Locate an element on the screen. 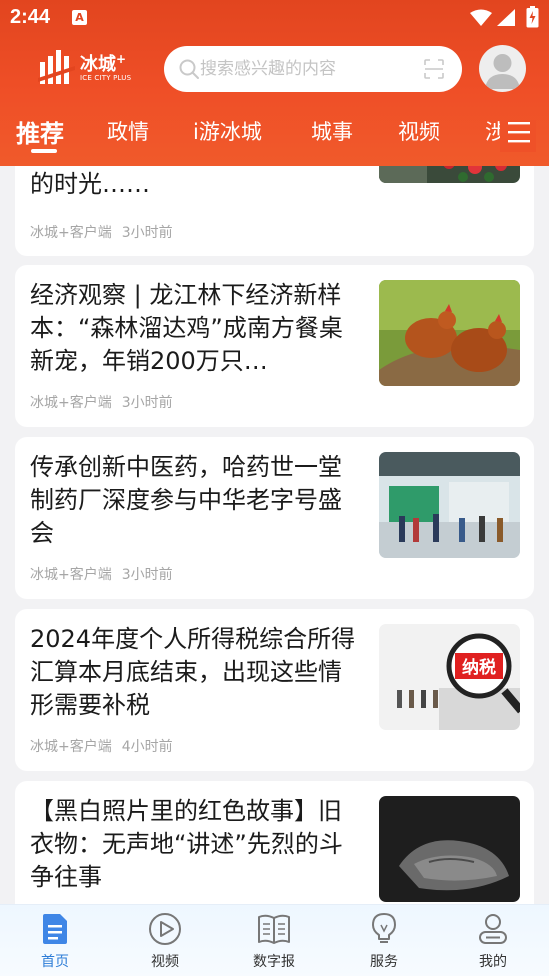 This screenshot has width=549, height=976. avatar is located at coordinates (502, 68).